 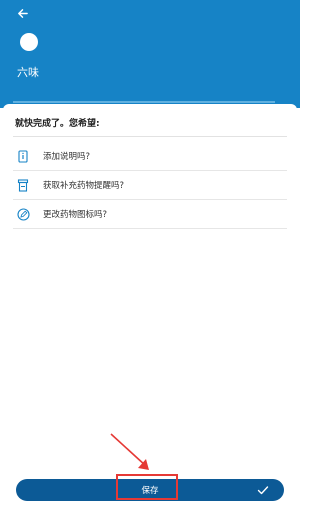 I want to click on arrow-left-icon, so click(x=22, y=13).